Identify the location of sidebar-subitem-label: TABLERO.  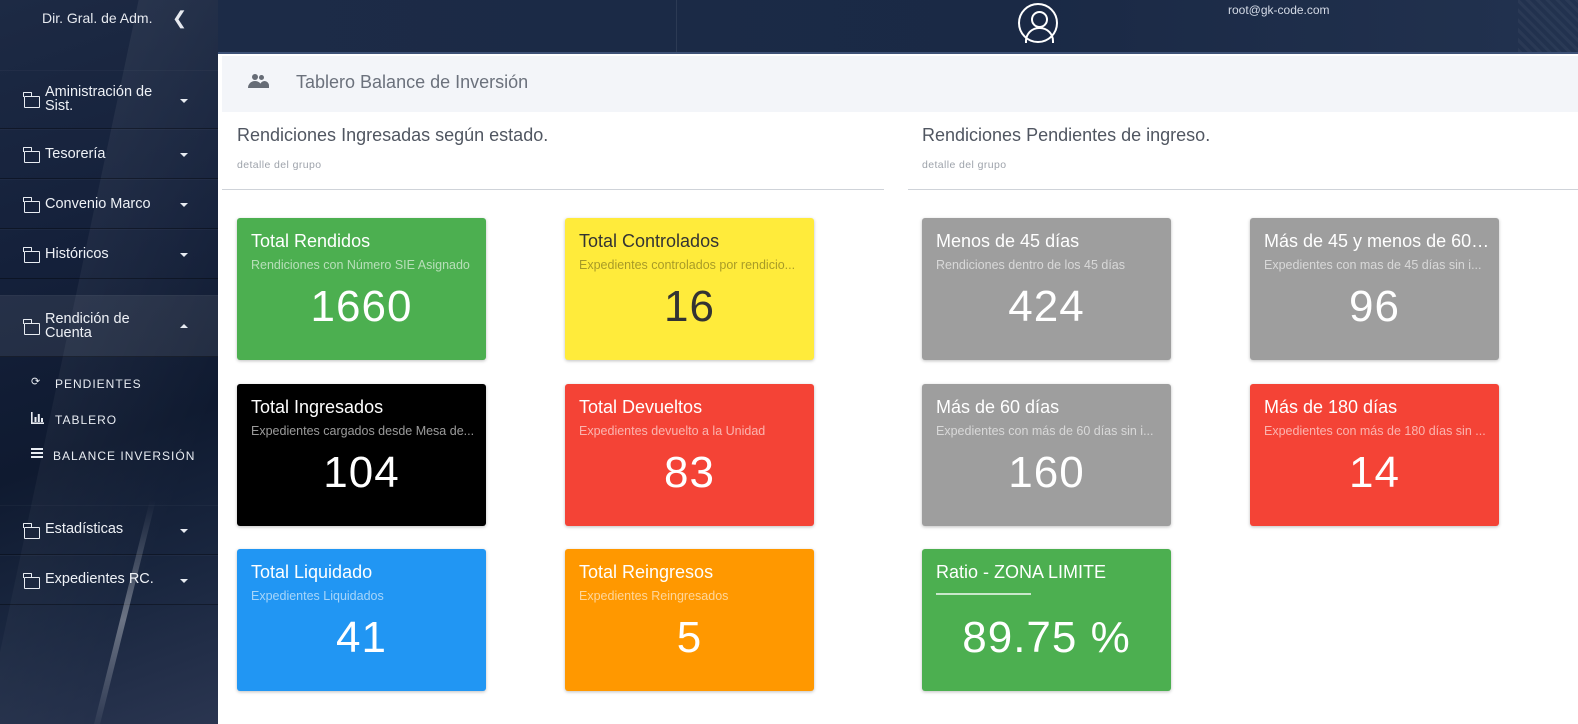
(86, 420).